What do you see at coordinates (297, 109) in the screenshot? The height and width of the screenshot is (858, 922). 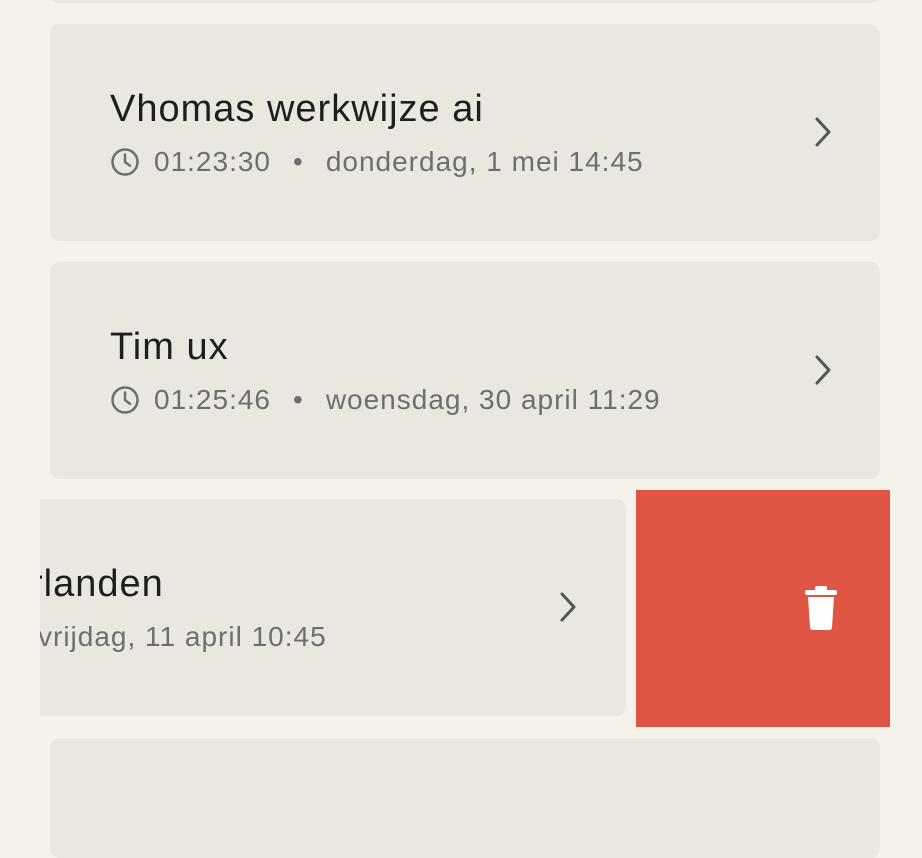 I see `recording-title: Vhomas werkwijze ai` at bounding box center [297, 109].